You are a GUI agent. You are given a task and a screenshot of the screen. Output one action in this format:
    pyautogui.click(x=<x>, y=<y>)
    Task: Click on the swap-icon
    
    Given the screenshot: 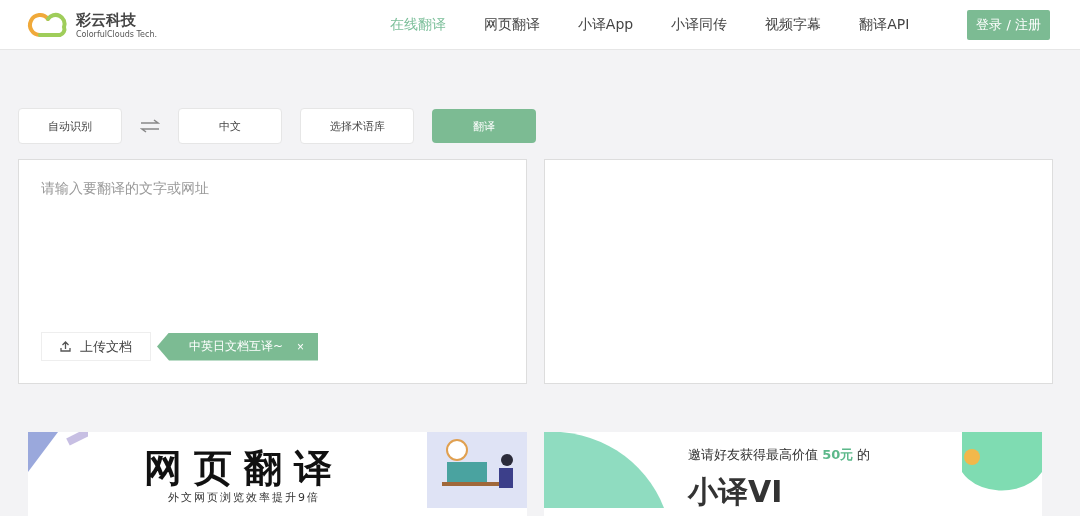 What is the action you would take?
    pyautogui.click(x=150, y=126)
    